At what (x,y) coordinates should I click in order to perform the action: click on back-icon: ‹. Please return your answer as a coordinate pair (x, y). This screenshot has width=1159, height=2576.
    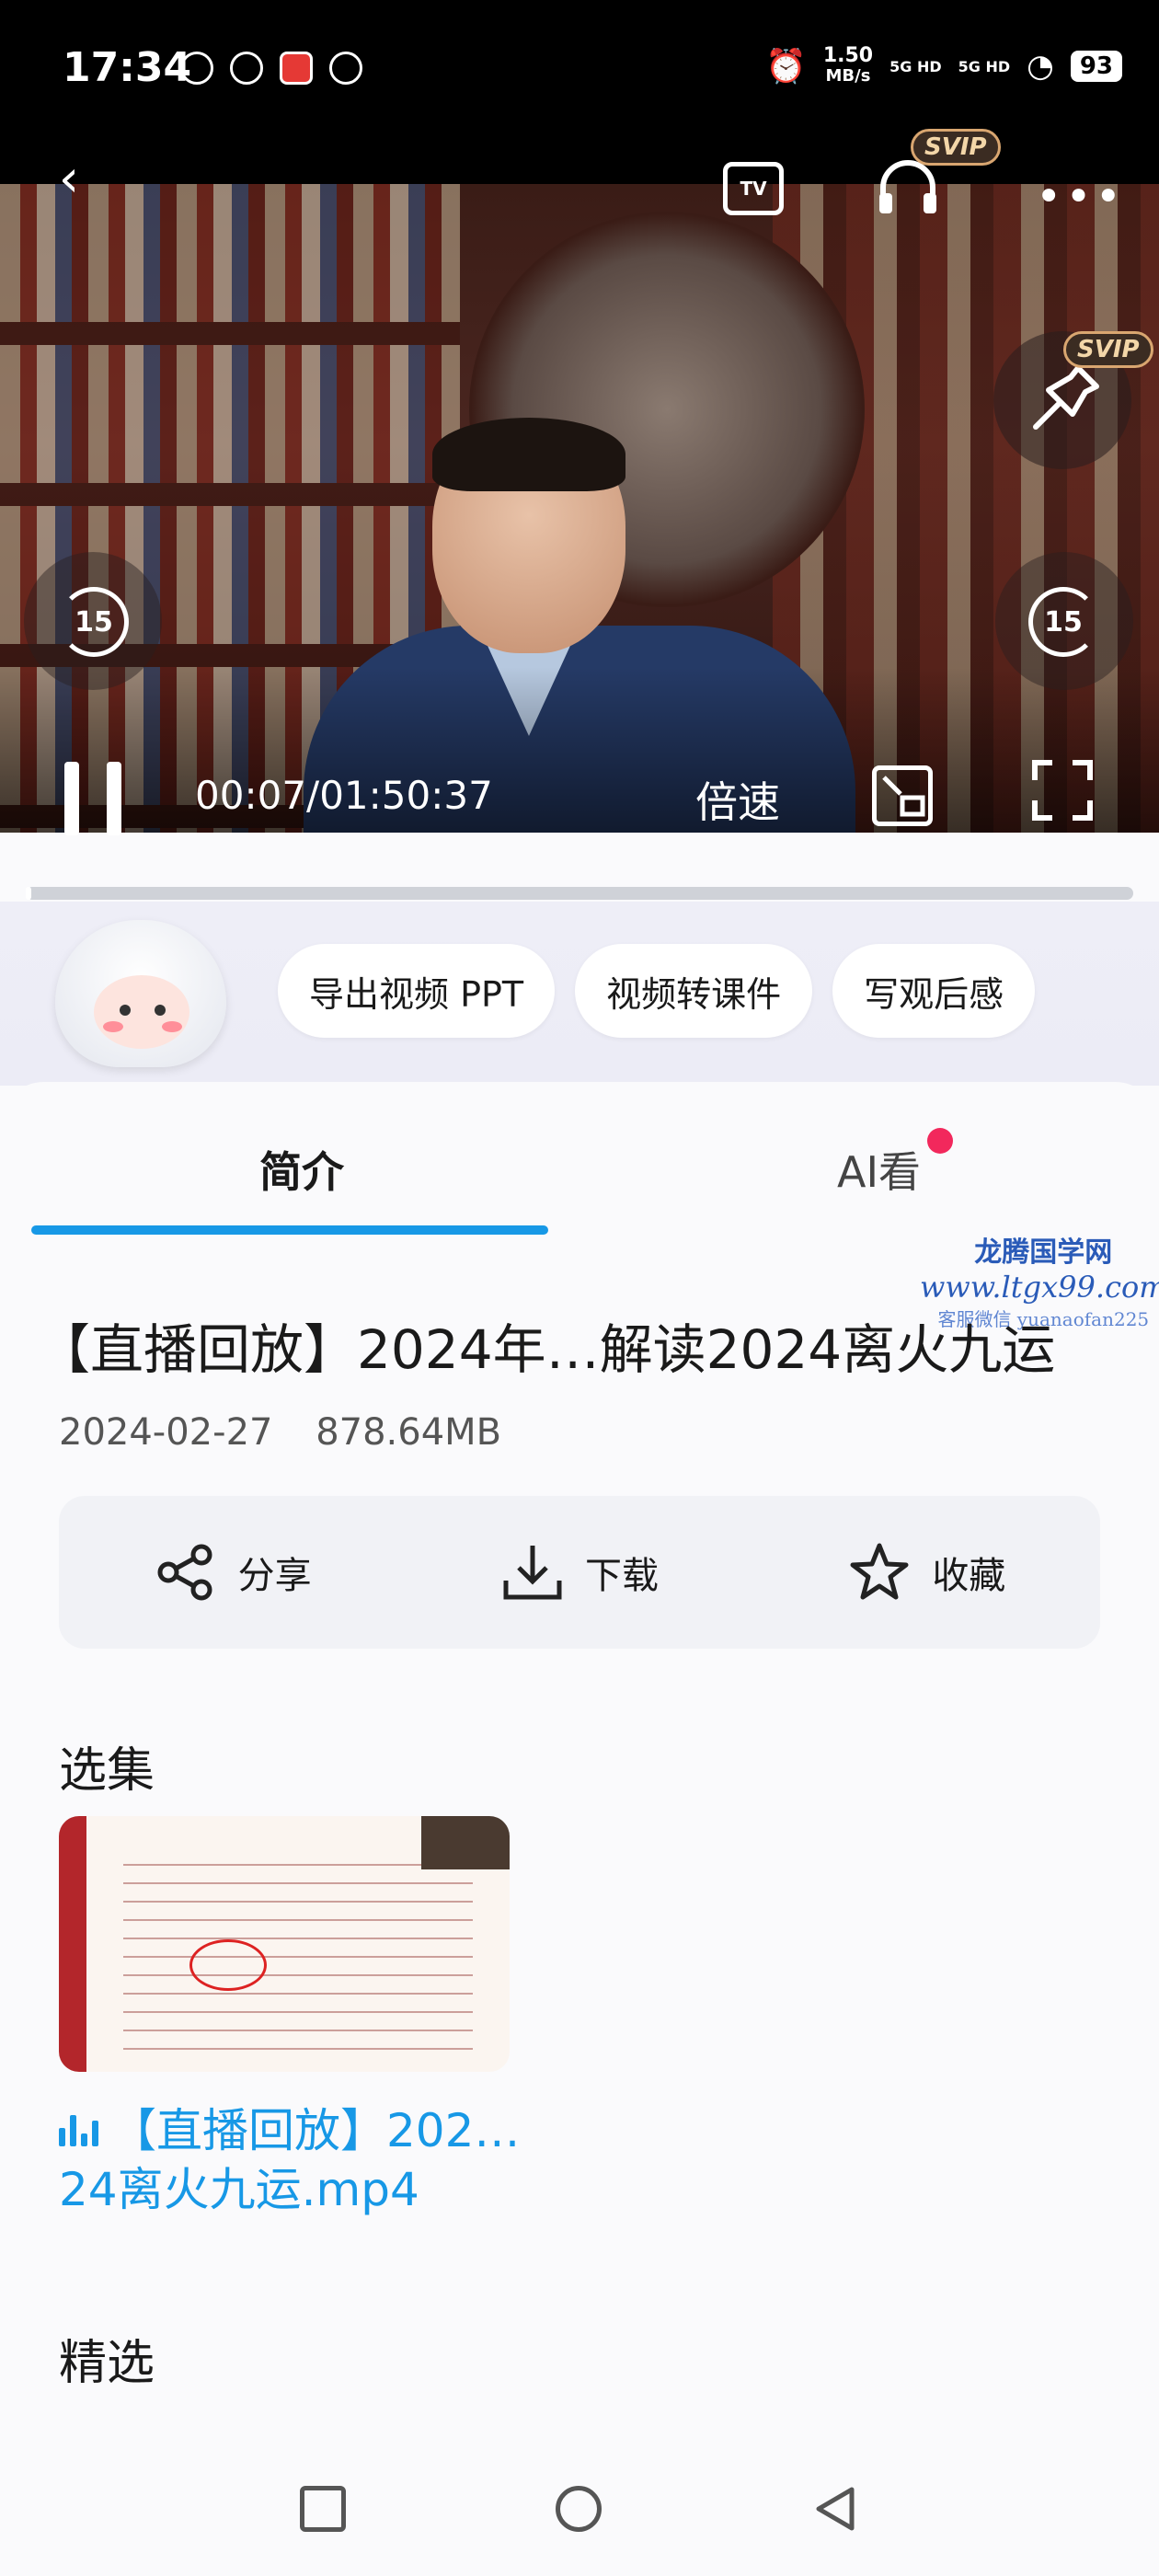
    Looking at the image, I should click on (69, 179).